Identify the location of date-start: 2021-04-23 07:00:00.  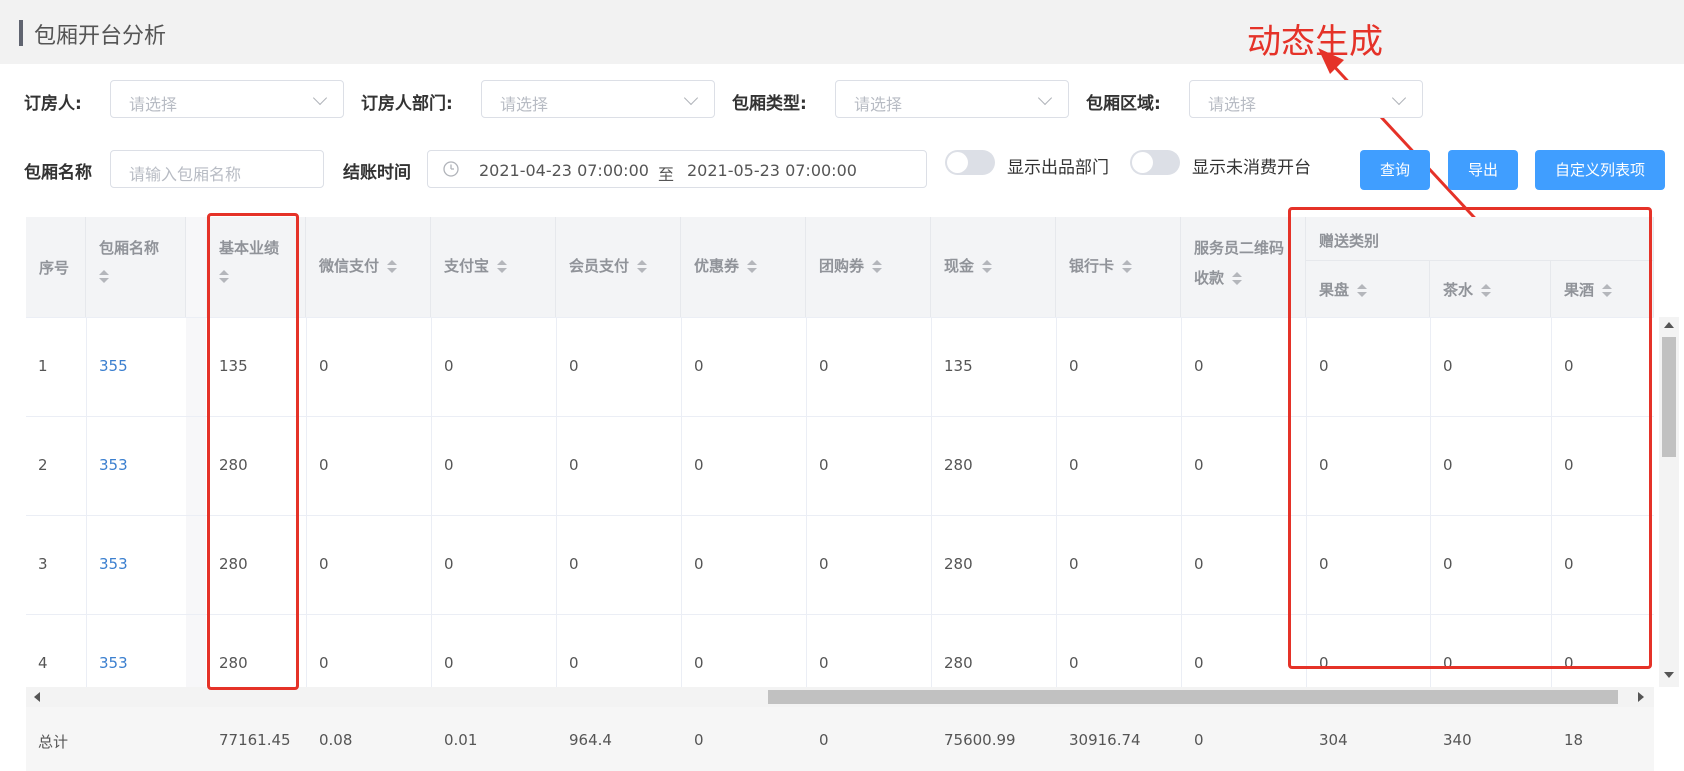
(564, 170).